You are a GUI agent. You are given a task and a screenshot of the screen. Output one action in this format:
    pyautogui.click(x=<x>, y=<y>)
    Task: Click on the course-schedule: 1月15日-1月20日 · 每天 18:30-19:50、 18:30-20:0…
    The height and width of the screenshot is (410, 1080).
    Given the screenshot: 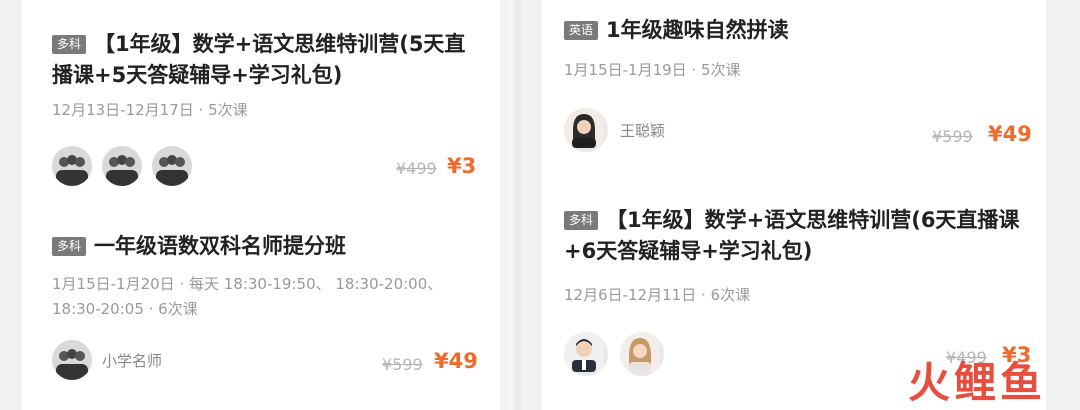 What is the action you would take?
    pyautogui.click(x=247, y=296)
    